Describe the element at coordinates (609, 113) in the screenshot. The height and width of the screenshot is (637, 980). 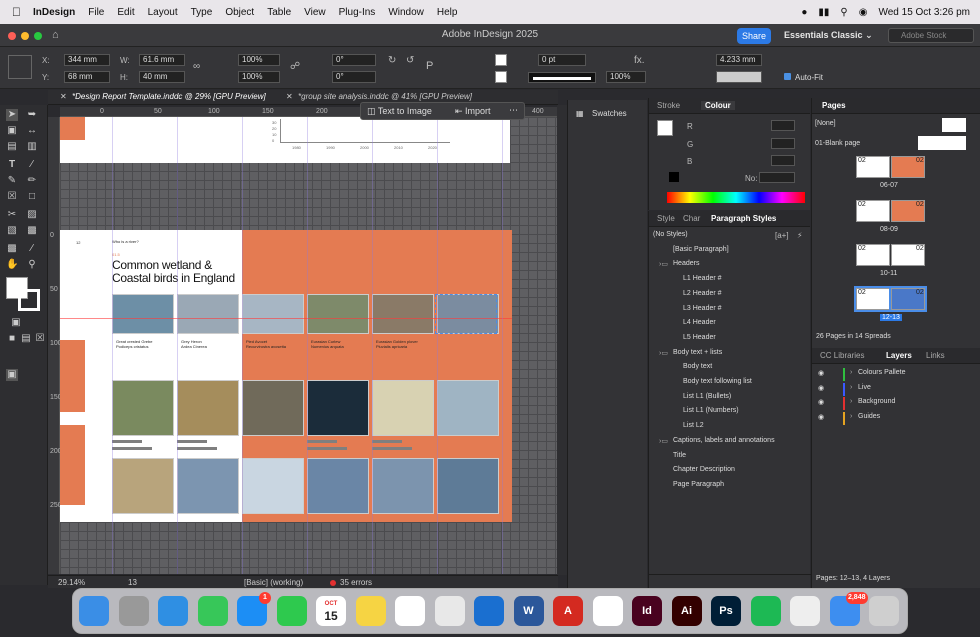
I see `swatches-panel-button: Swatches` at that location.